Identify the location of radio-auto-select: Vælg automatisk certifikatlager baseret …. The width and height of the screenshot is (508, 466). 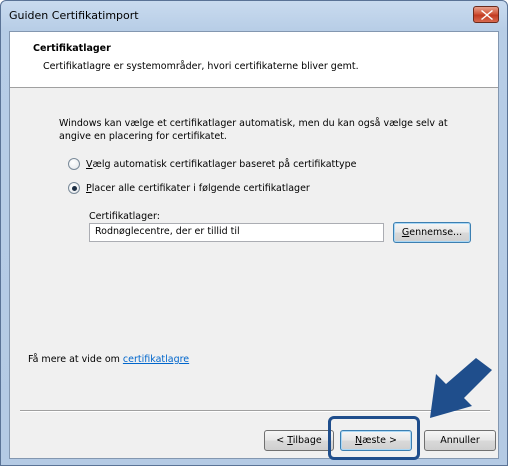
(212, 164).